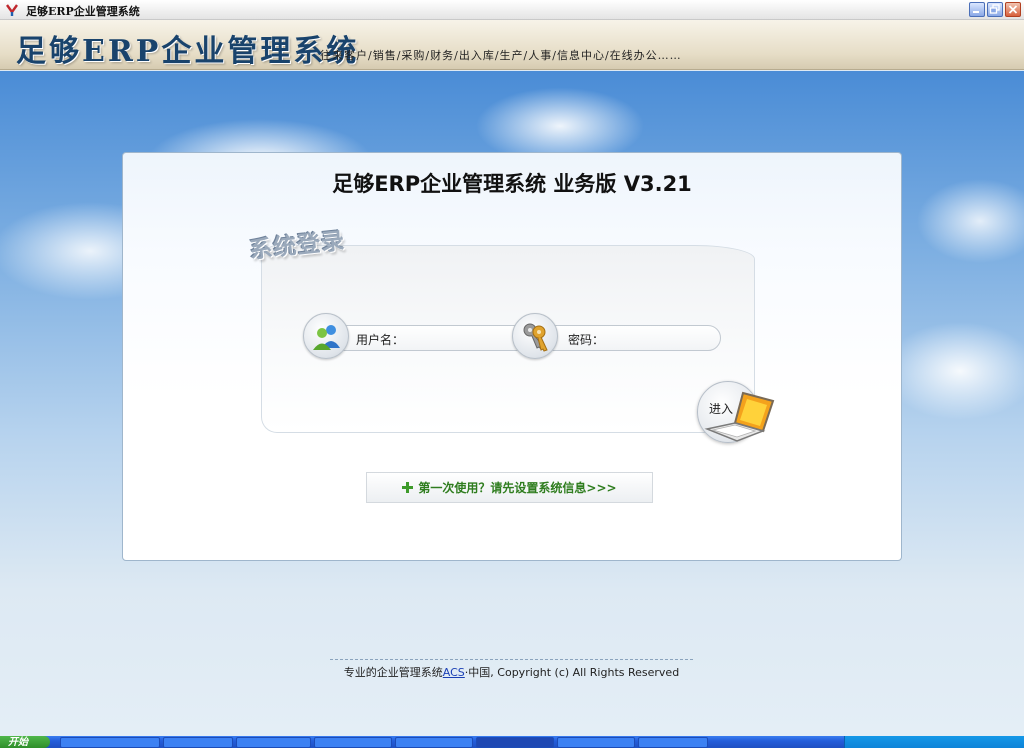 The height and width of the screenshot is (748, 1024). What do you see at coordinates (83, 11) in the screenshot?
I see `window-title: 足够ERP企业管理系统` at bounding box center [83, 11].